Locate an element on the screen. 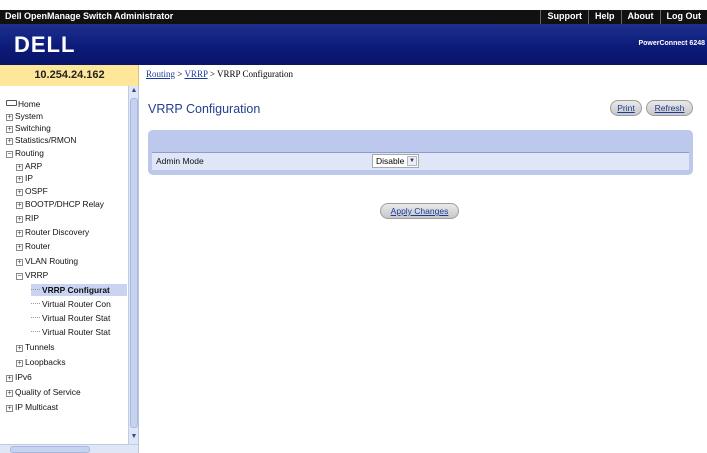 The height and width of the screenshot is (453, 707). tree-item-loopbacks: + Loopbacks is located at coordinates (41, 362).